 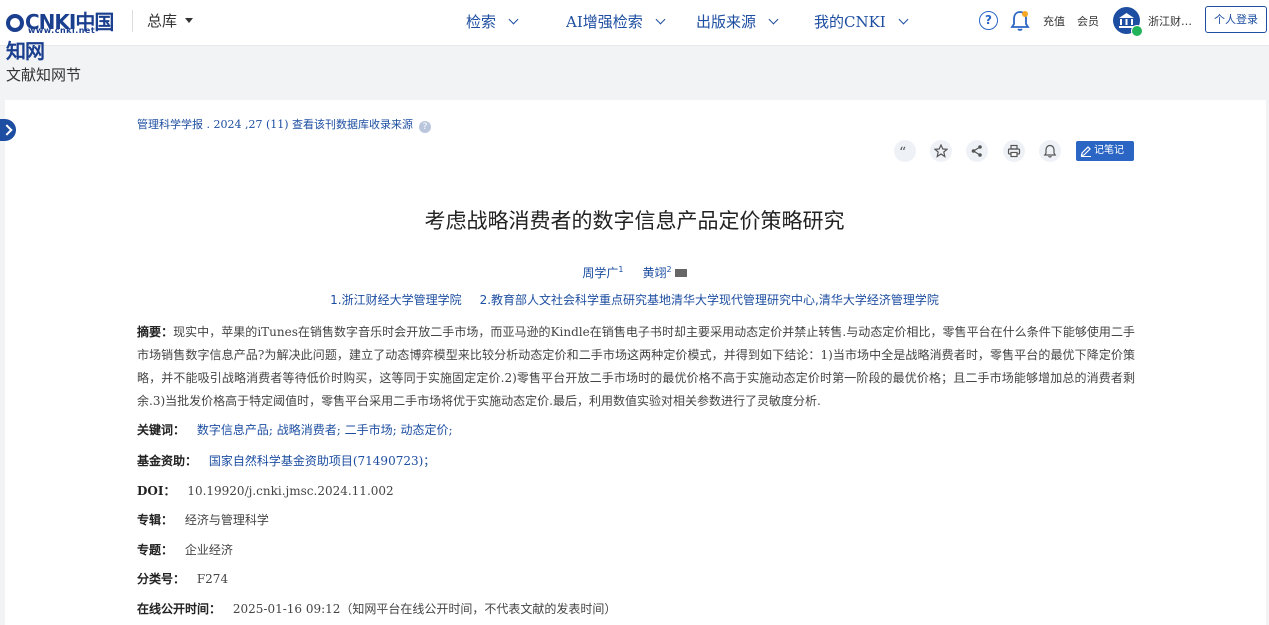 I want to click on caret-down-icon, so click(x=189, y=20).